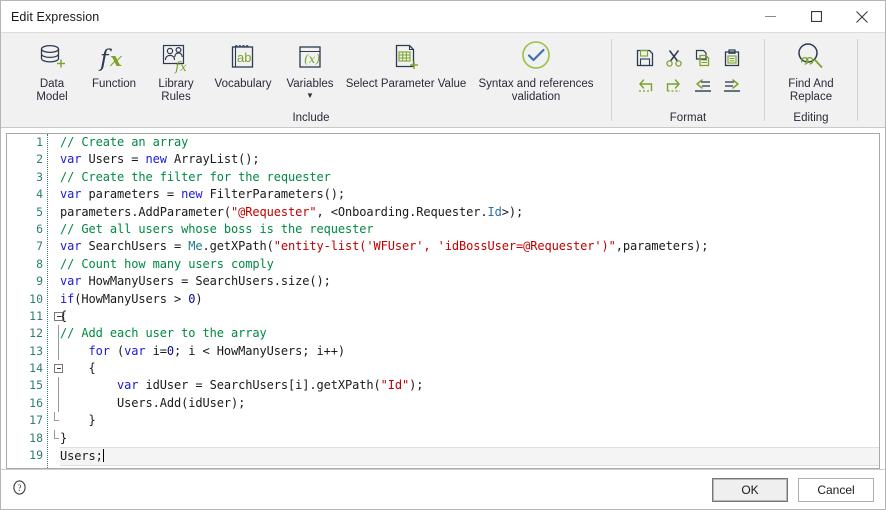 Image resolution: width=886 pixels, height=510 pixels. I want to click on library-rules-button: f x Library Rules, so click(176, 70).